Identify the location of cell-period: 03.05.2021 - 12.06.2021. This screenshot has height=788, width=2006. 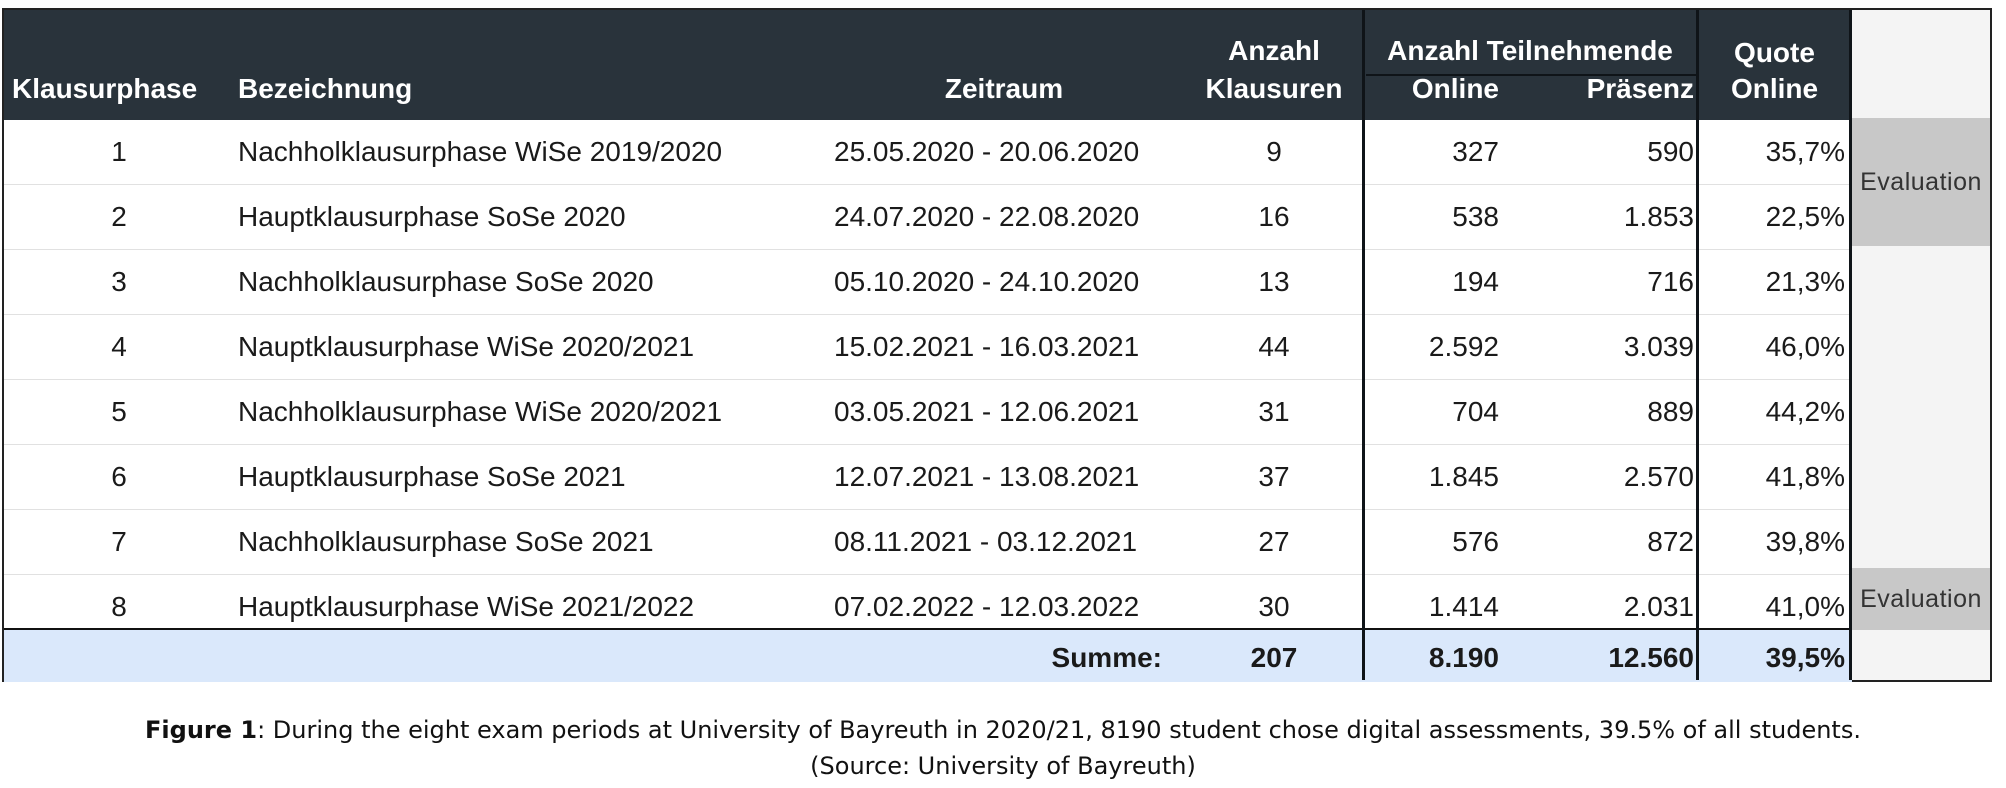
(987, 411).